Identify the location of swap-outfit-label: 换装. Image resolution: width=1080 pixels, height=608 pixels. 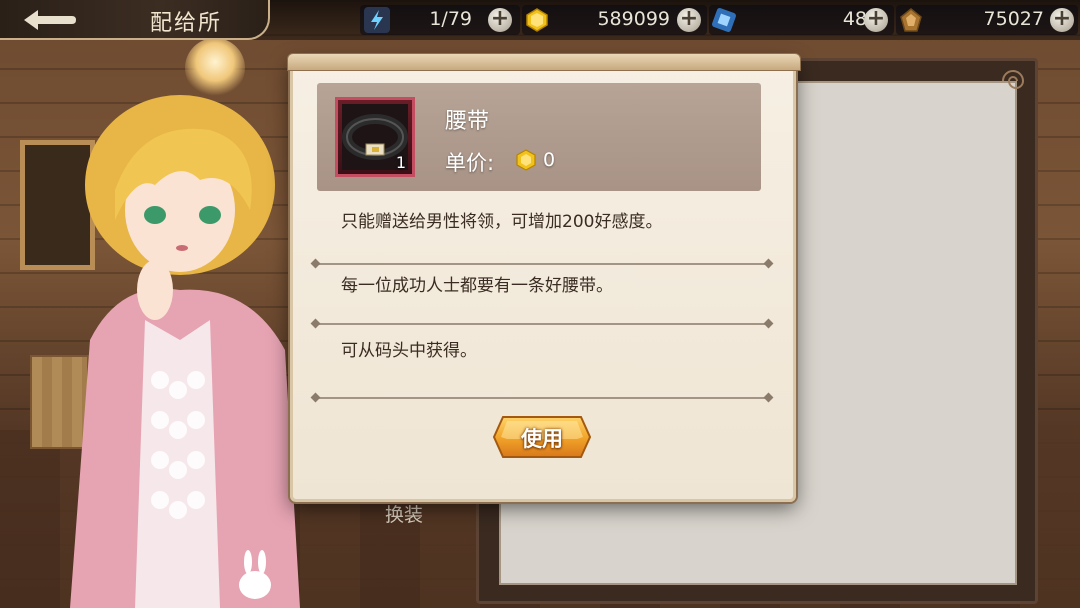
(404, 513).